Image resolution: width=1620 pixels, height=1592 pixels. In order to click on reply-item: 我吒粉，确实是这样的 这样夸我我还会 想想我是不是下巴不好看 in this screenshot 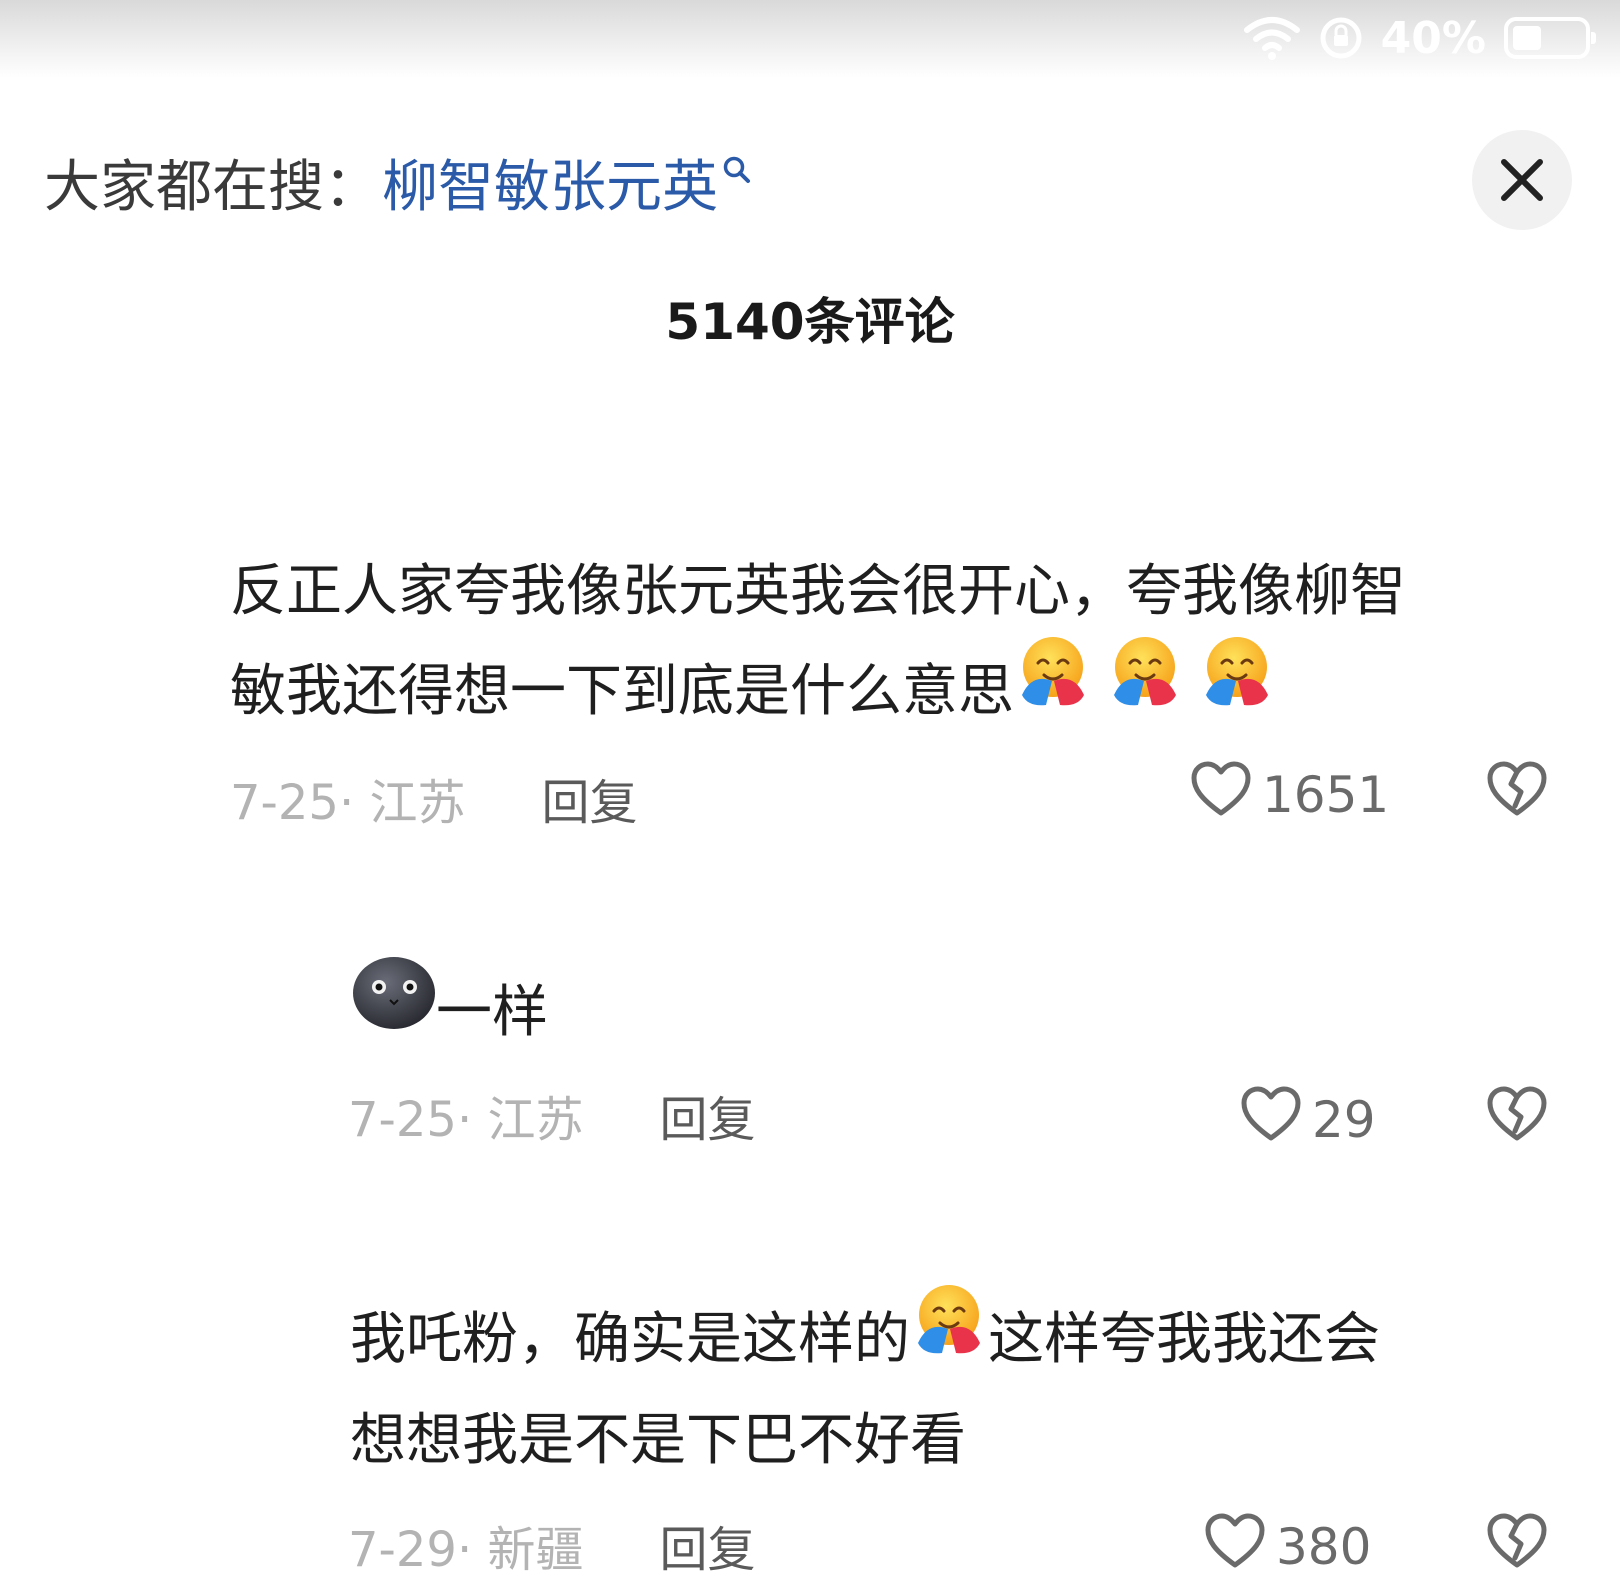, I will do `click(865, 1387)`.